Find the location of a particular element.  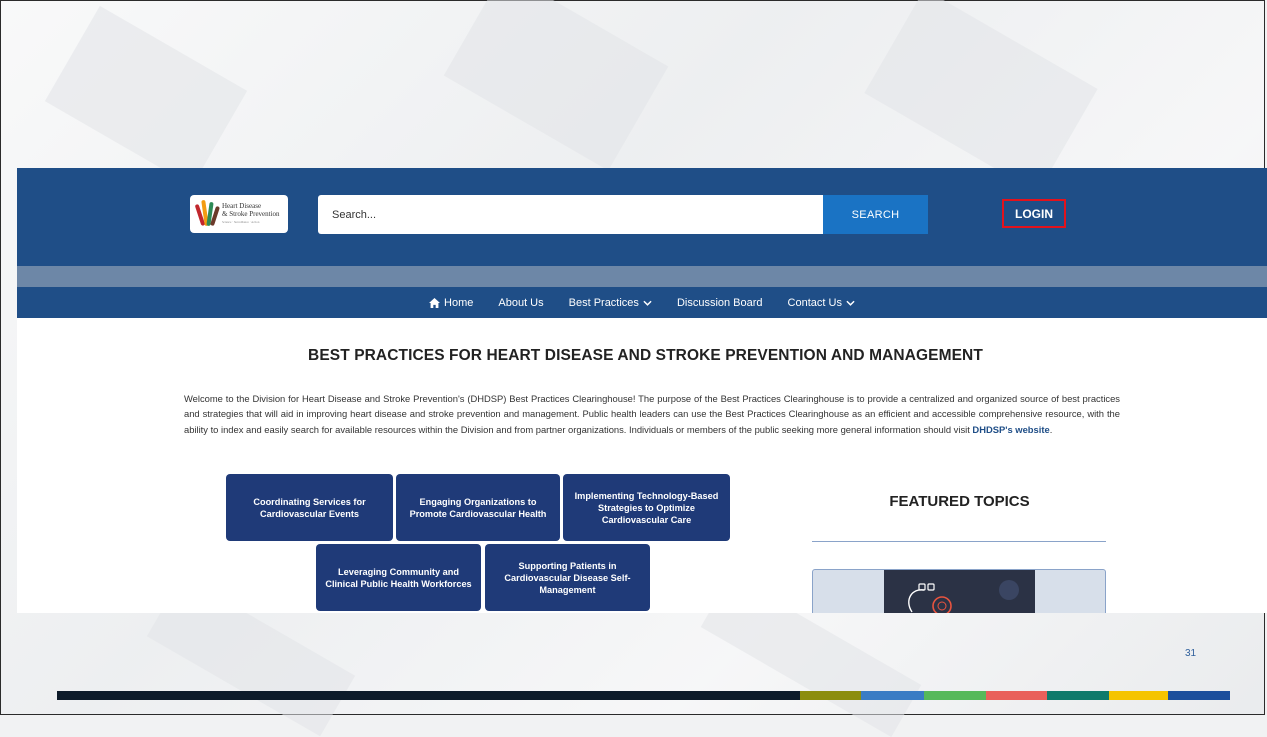

nav-about: About Us is located at coordinates (520, 303).